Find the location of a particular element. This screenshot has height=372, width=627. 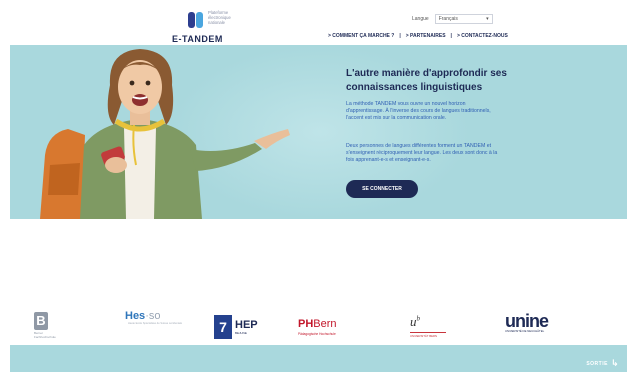

logo-subtitle: Plateforme électronique nationale is located at coordinates (232, 17).